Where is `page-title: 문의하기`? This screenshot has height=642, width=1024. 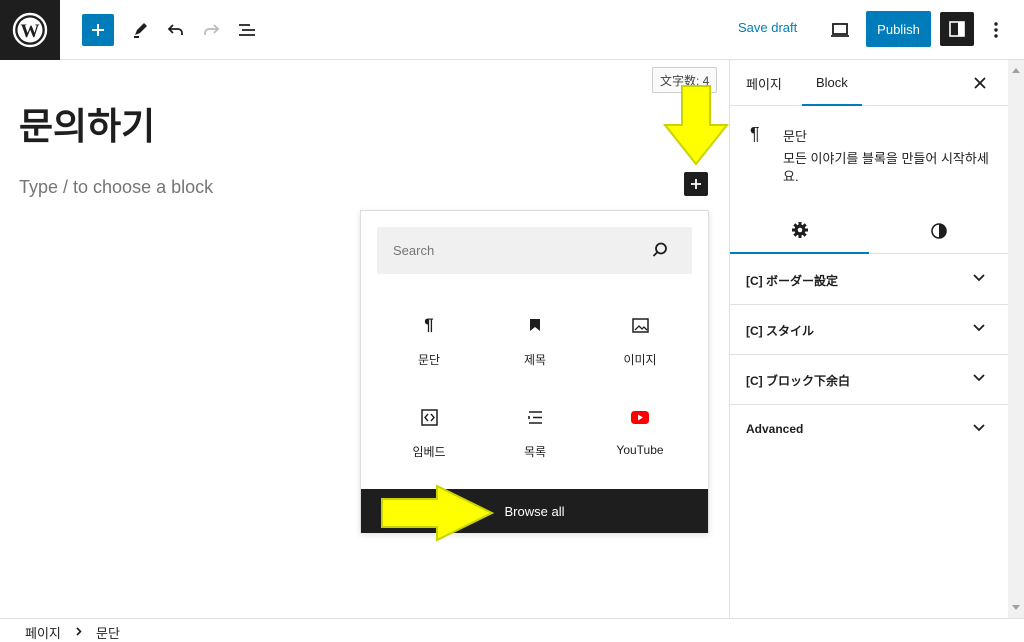 page-title: 문의하기 is located at coordinates (87, 123).